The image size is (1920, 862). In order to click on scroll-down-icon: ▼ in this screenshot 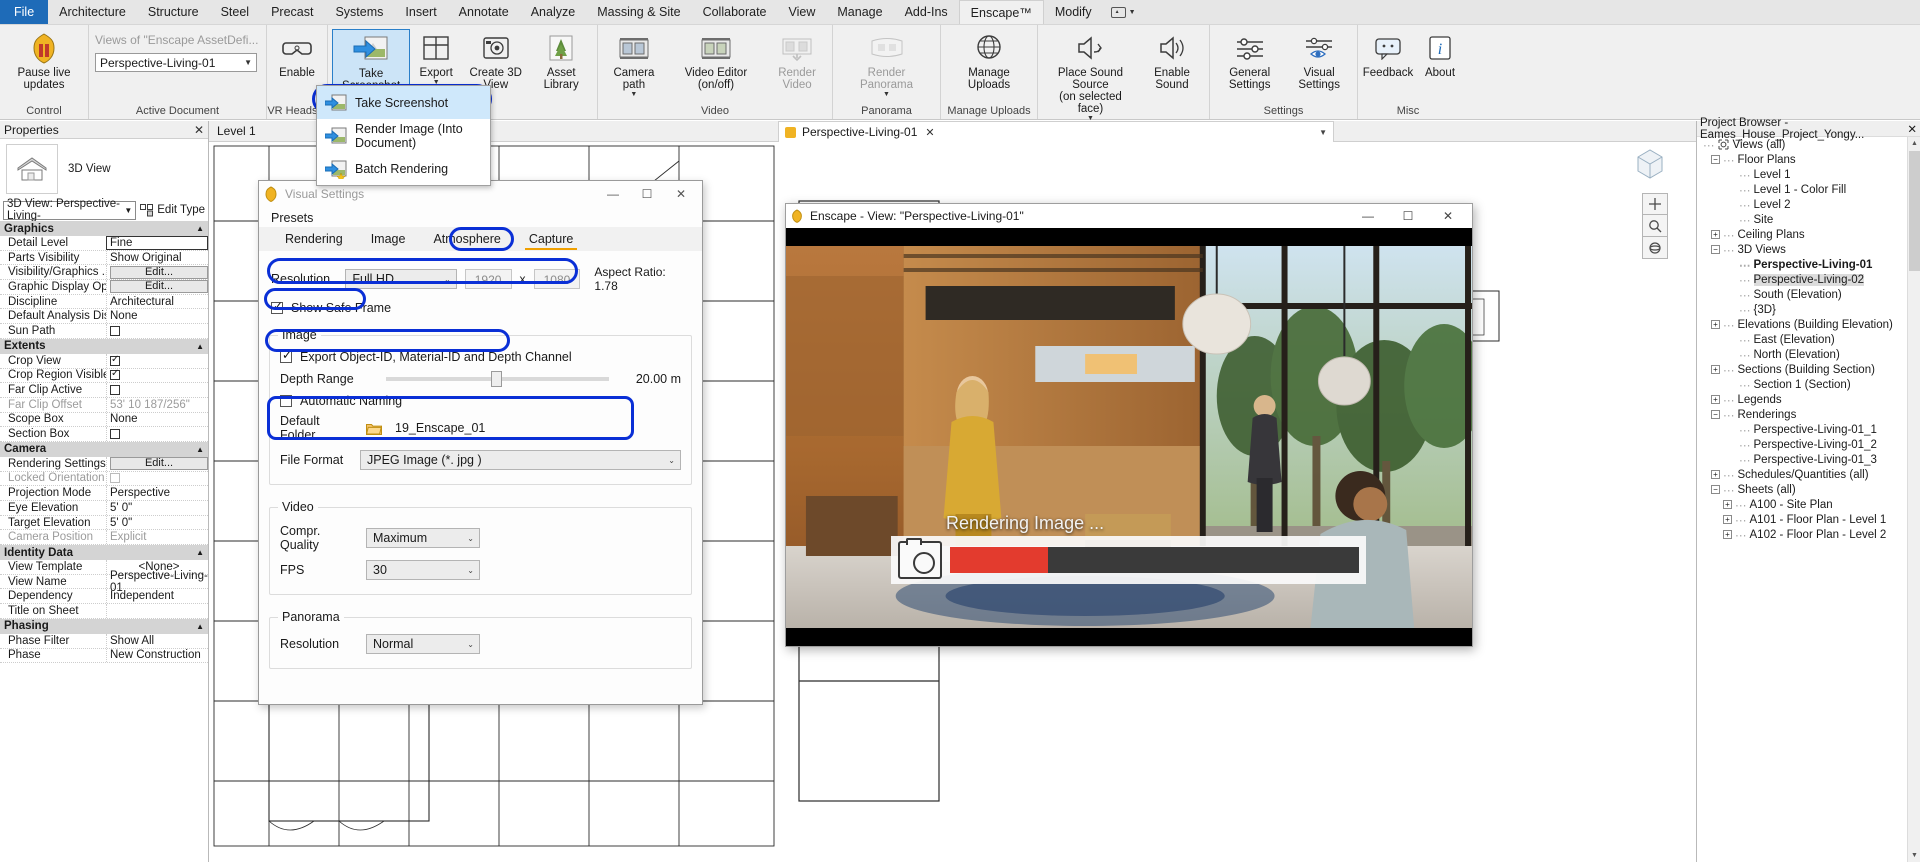, I will do `click(1914, 855)`.